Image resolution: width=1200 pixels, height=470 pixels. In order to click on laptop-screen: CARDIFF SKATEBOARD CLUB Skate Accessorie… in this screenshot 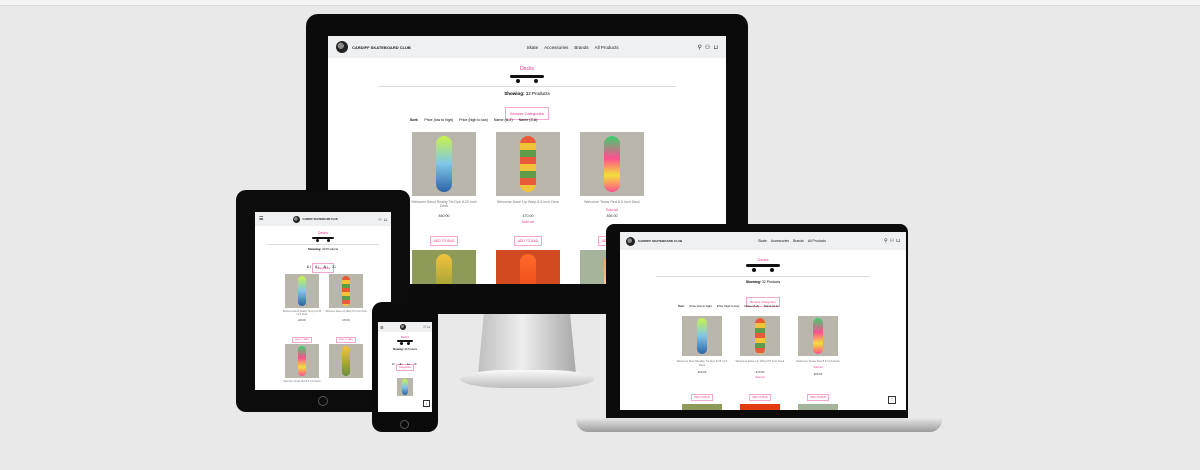, I will do `click(763, 321)`.